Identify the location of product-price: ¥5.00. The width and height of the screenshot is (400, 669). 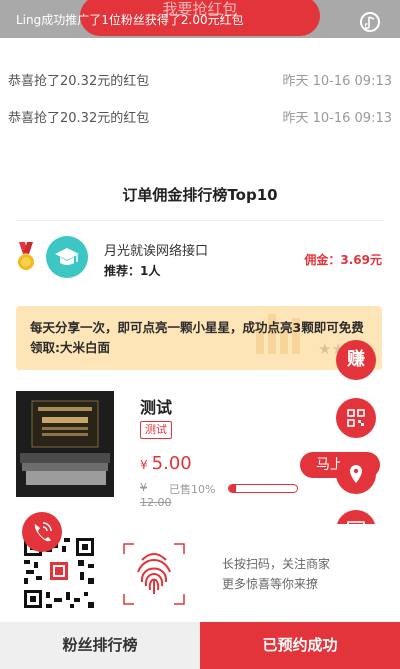
(166, 463).